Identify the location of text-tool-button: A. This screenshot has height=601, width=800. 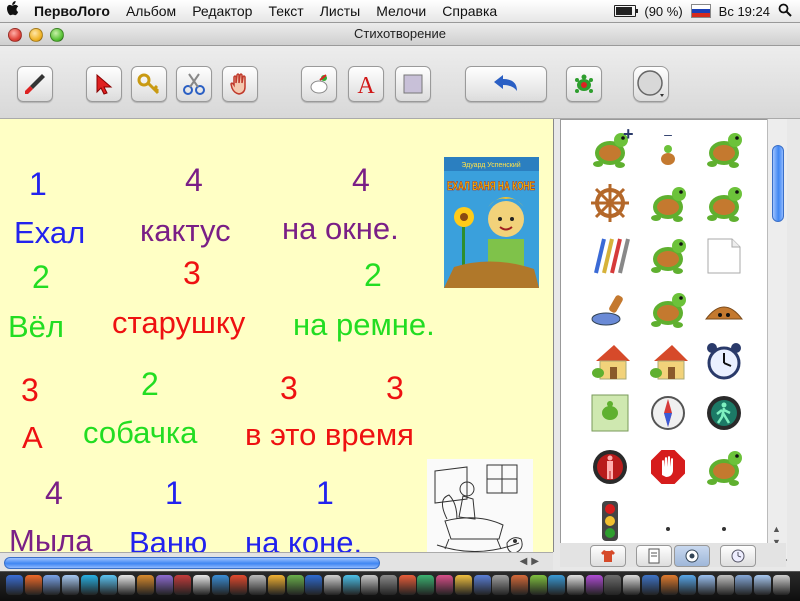
(366, 84).